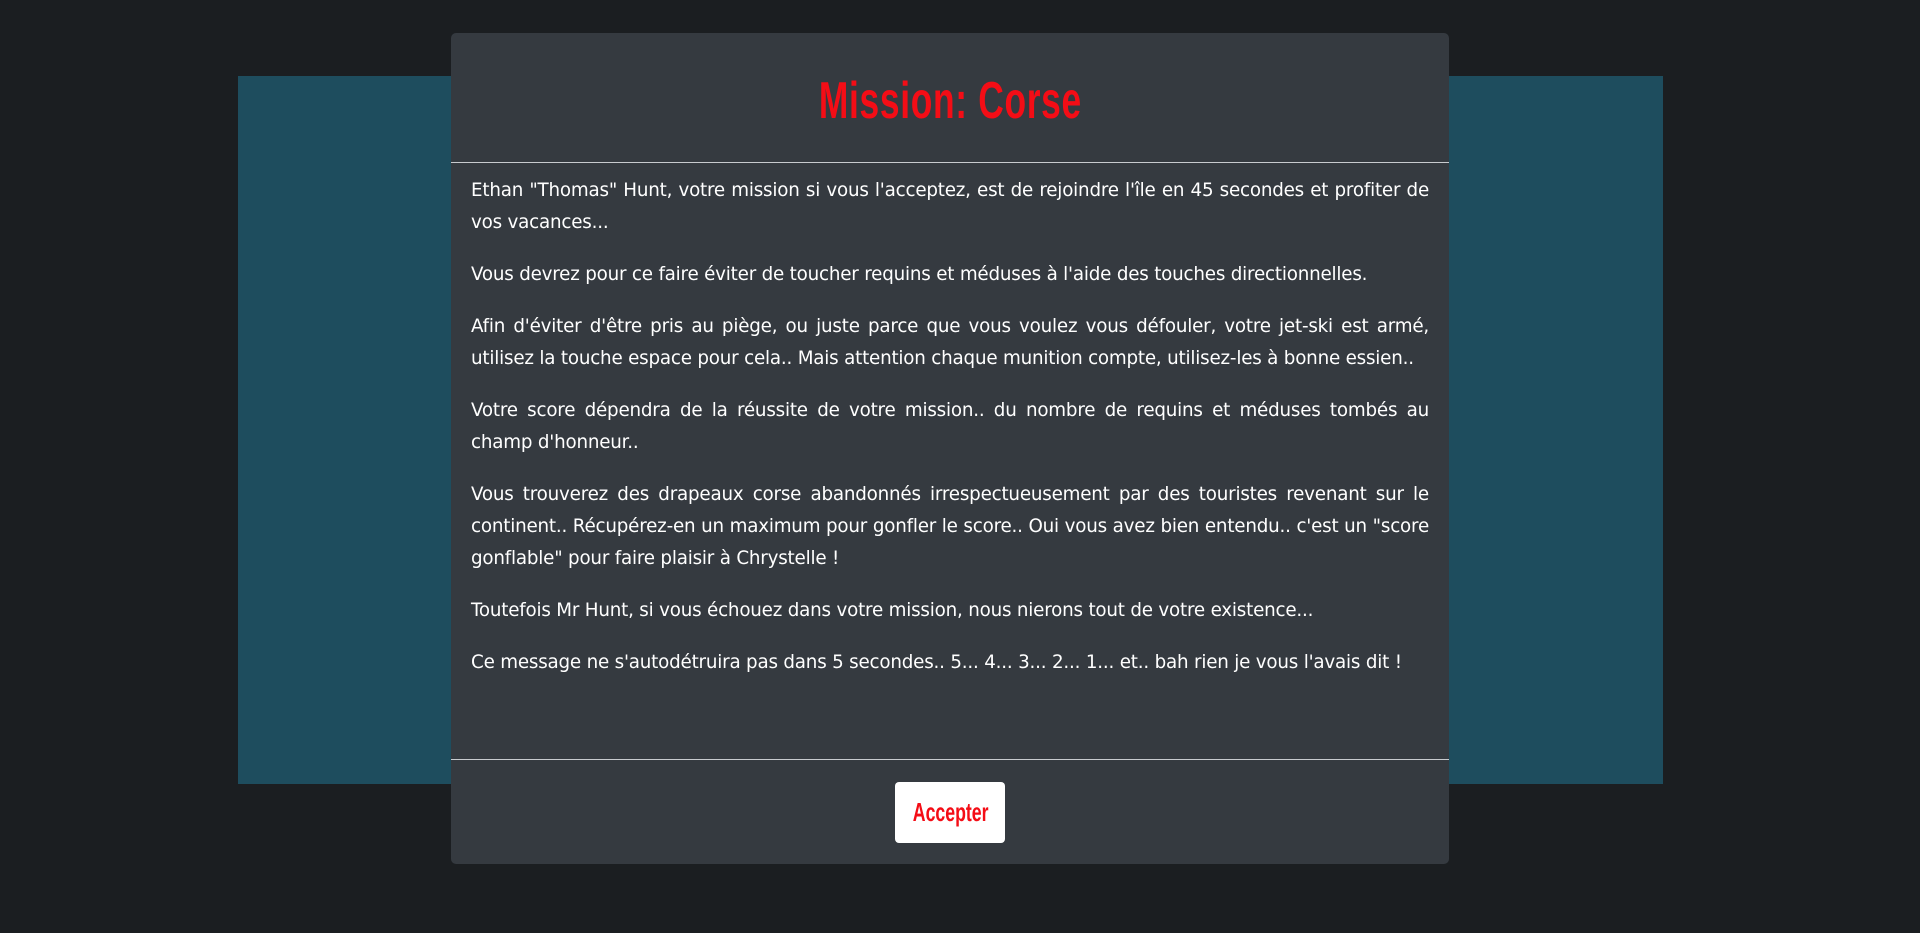  I want to click on modal-header: Mission: Corse, so click(950, 98).